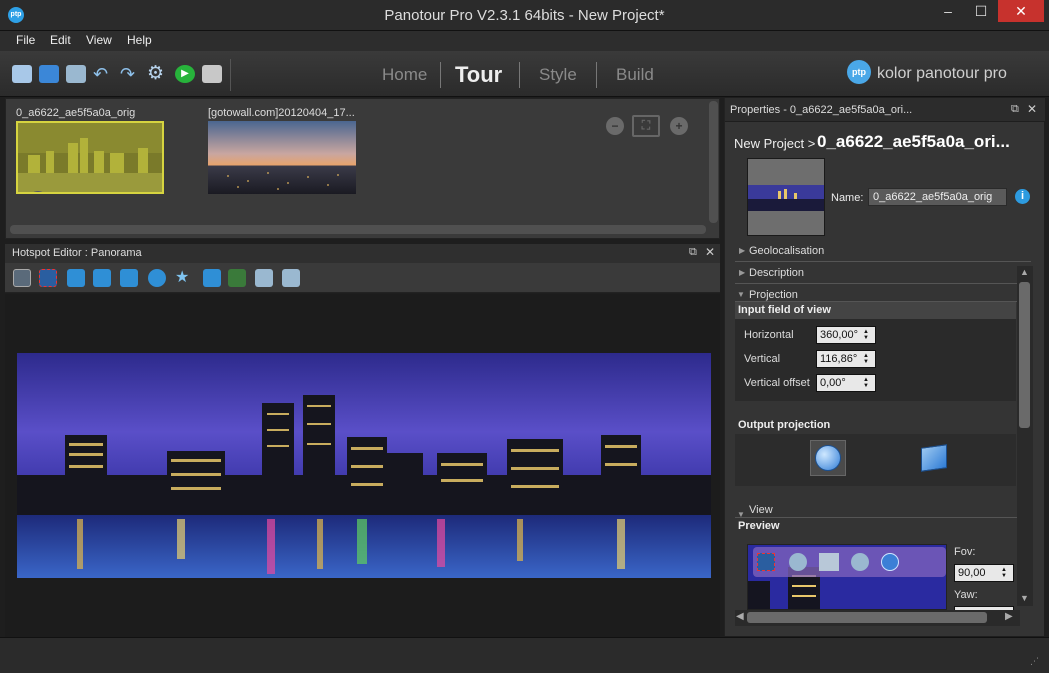 This screenshot has width=1049, height=673. I want to click on section-geolocalisation: Geolocalisation, so click(786, 251).